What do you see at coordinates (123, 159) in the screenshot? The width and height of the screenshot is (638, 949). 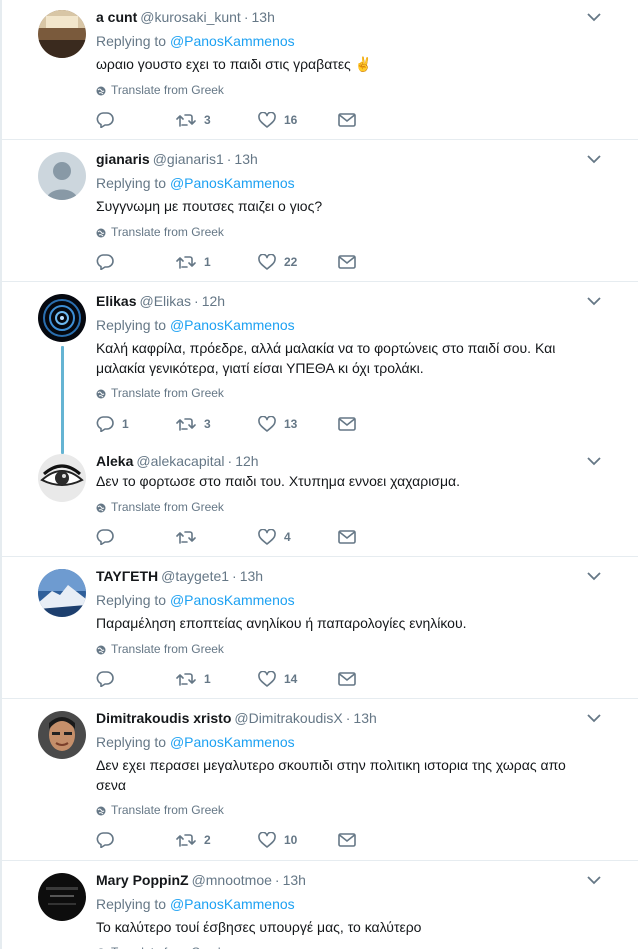 I see `display-name: gianaris` at bounding box center [123, 159].